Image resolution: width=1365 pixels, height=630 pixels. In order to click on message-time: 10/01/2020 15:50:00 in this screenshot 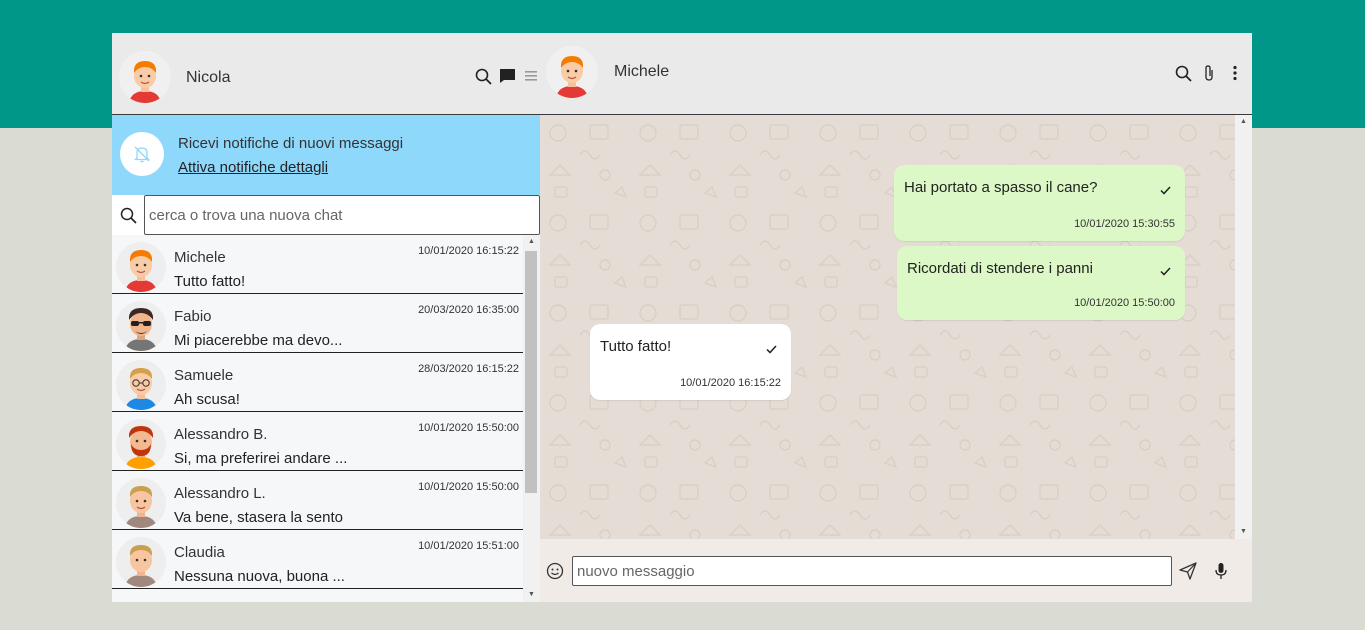, I will do `click(1124, 303)`.